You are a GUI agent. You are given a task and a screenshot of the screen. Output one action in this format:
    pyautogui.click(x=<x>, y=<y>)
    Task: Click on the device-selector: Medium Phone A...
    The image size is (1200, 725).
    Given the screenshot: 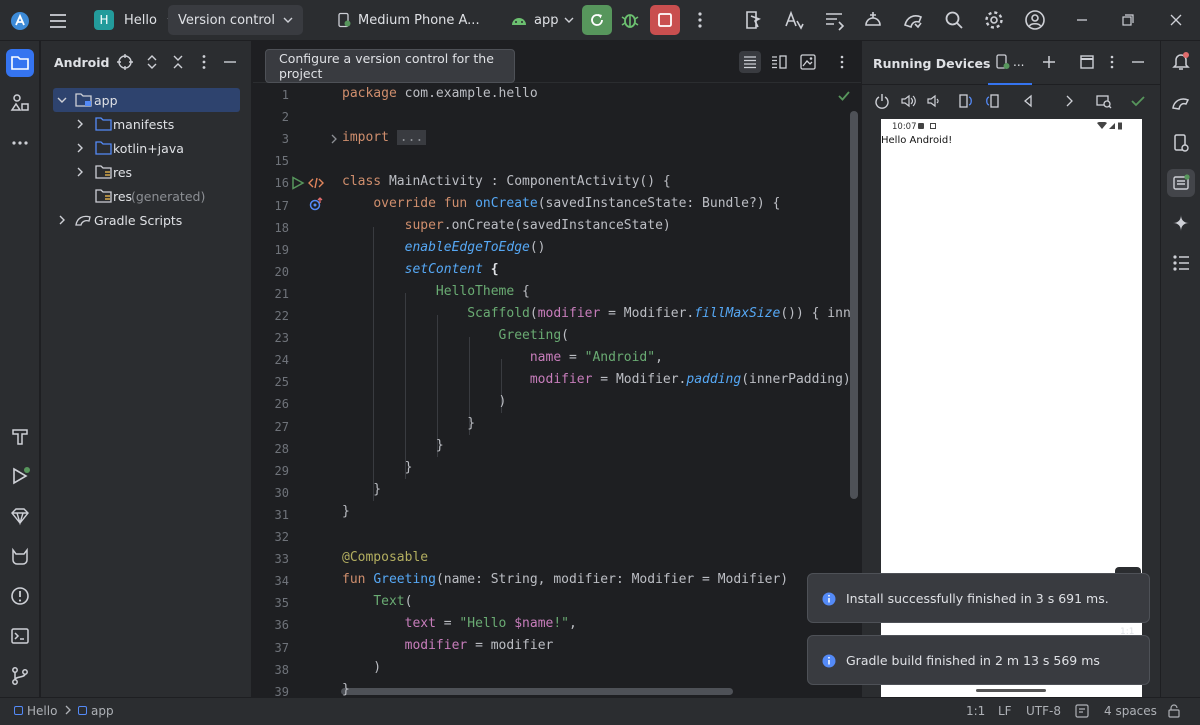 What is the action you would take?
    pyautogui.click(x=408, y=20)
    